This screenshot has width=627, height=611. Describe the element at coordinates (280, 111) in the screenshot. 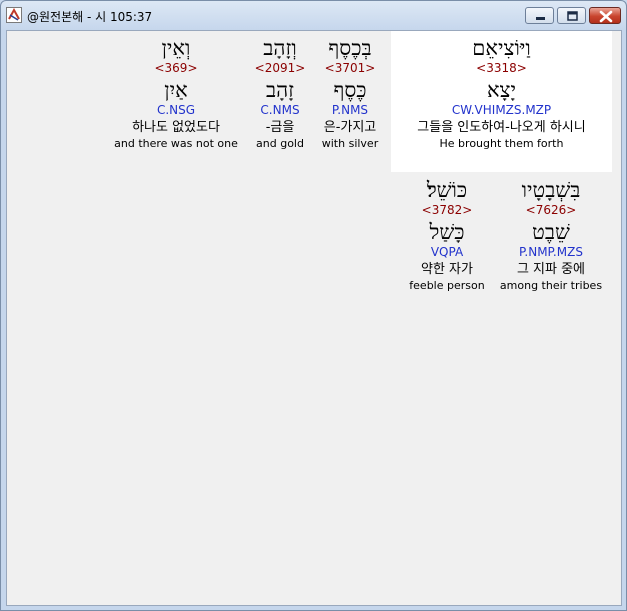

I see `morphology-code: C.NMS` at that location.